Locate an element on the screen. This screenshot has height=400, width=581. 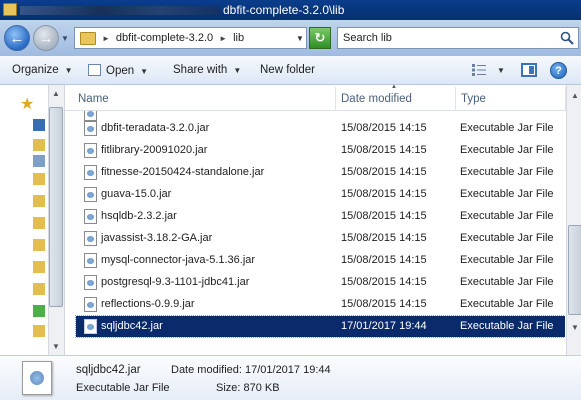
change-view-icon is located at coordinates (479, 70).